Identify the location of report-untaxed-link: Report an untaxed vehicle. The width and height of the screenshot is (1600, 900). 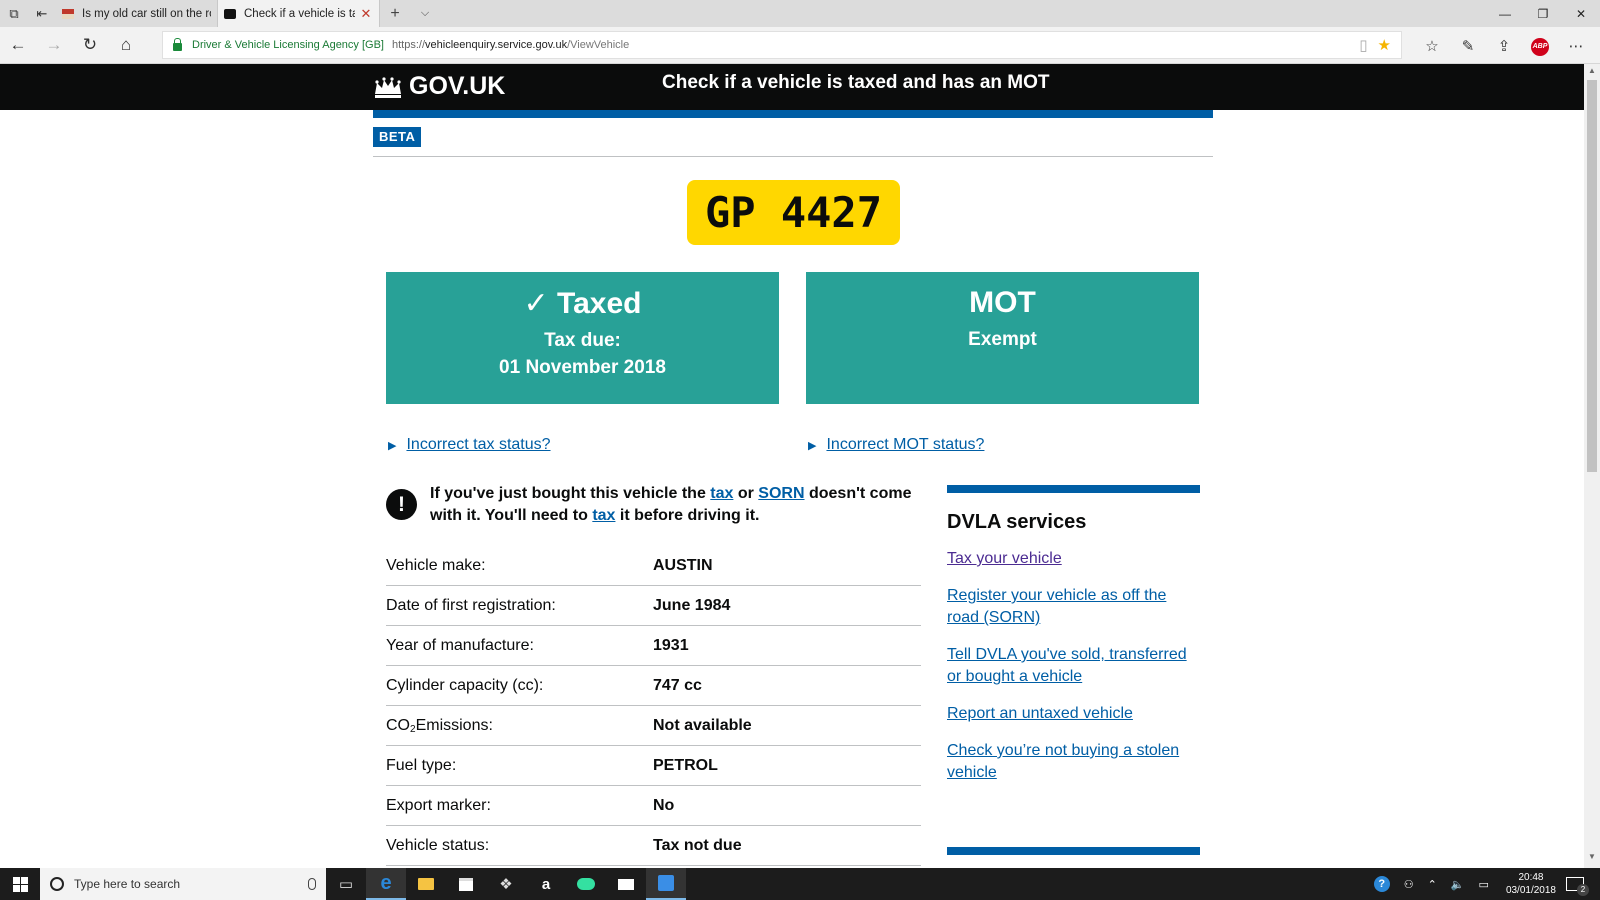
(1040, 713).